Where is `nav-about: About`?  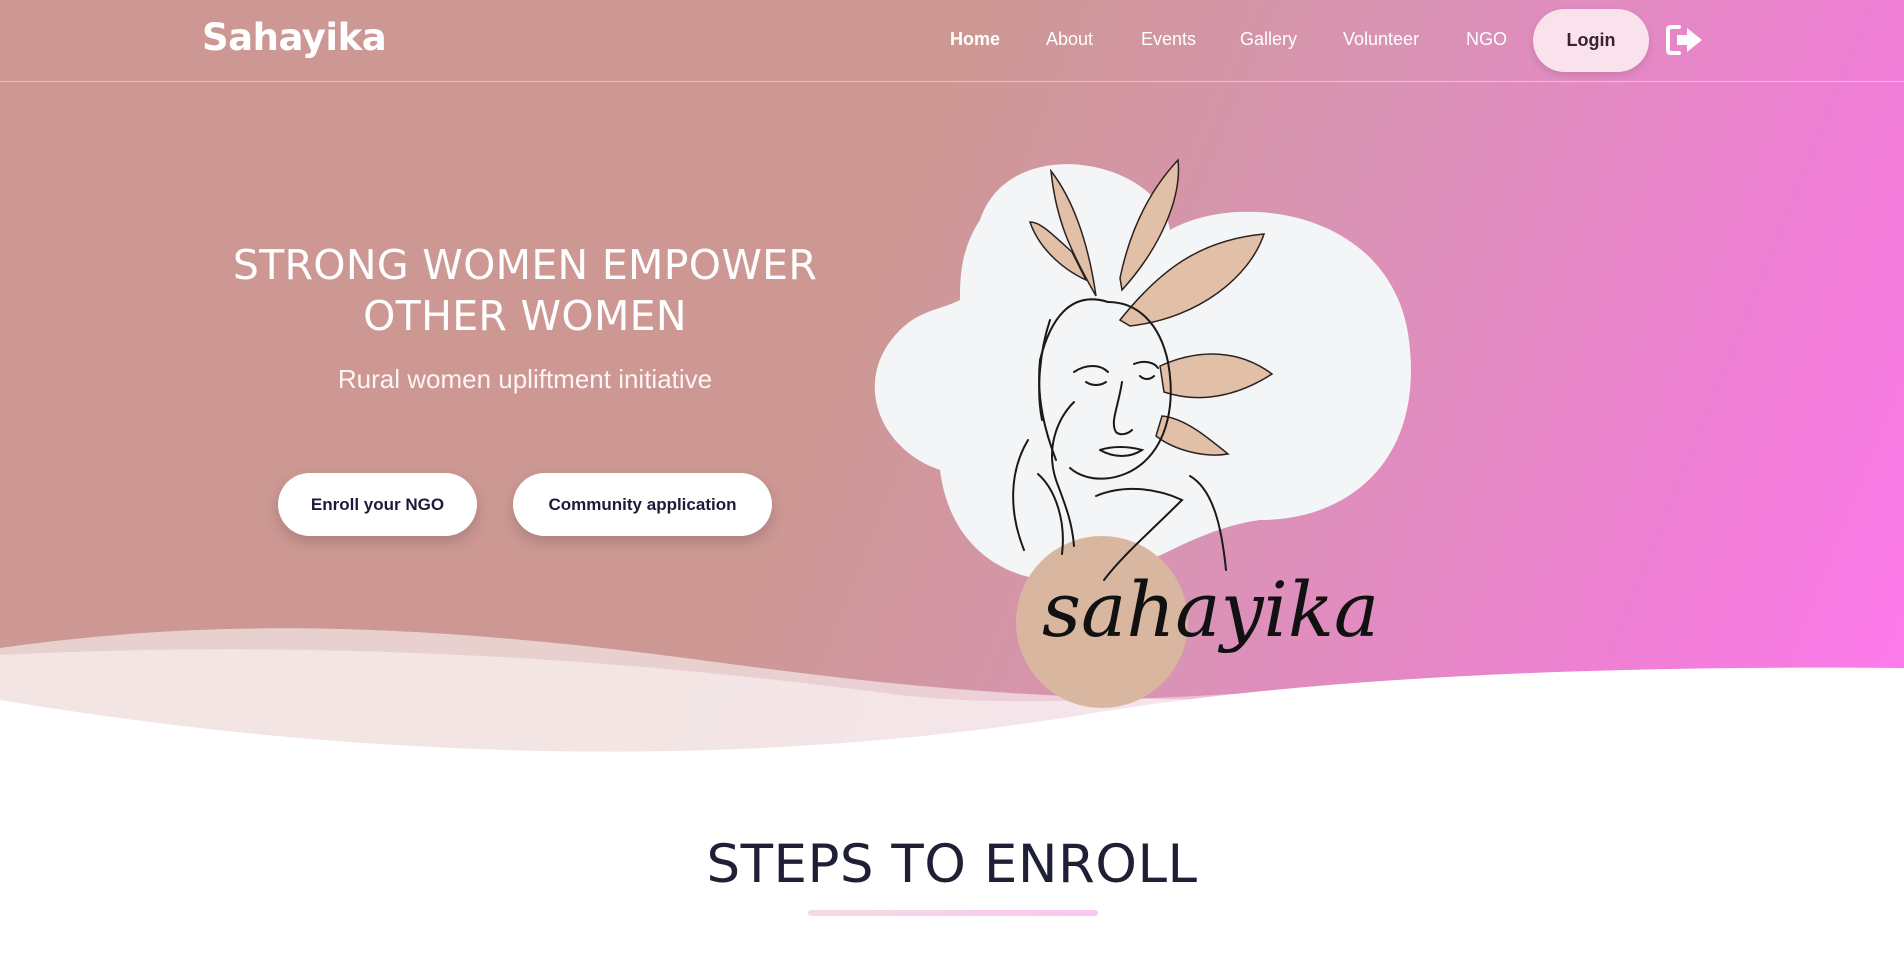
nav-about: About is located at coordinates (1069, 39).